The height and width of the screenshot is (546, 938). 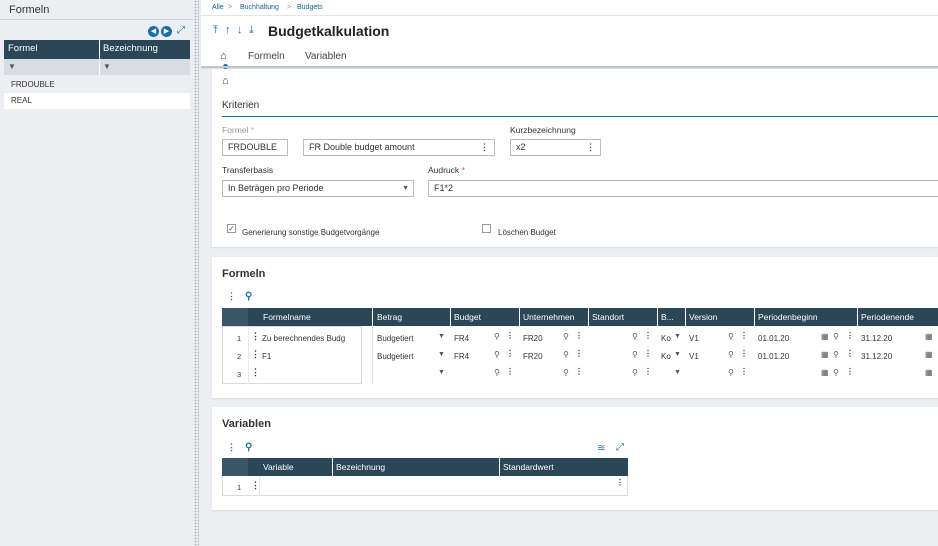 I want to click on expand-icon: ⤢, so click(x=181, y=30).